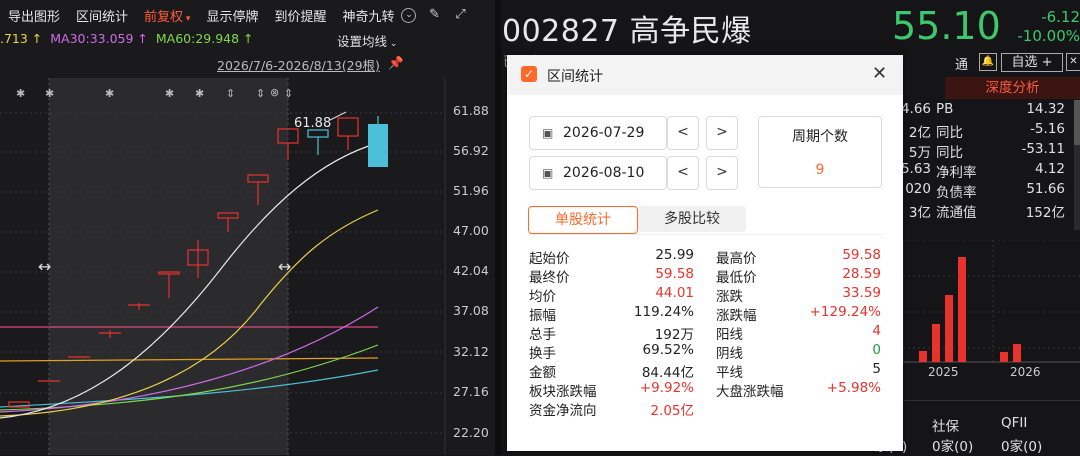  What do you see at coordinates (471, 230) in the screenshot?
I see `y-tick-label: 47.00` at bounding box center [471, 230].